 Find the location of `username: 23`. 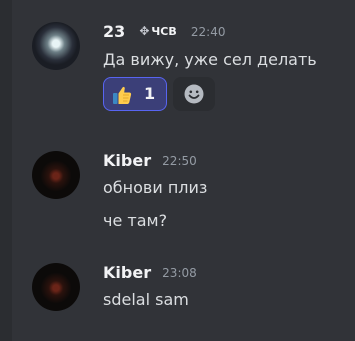

username: 23 is located at coordinates (114, 31).